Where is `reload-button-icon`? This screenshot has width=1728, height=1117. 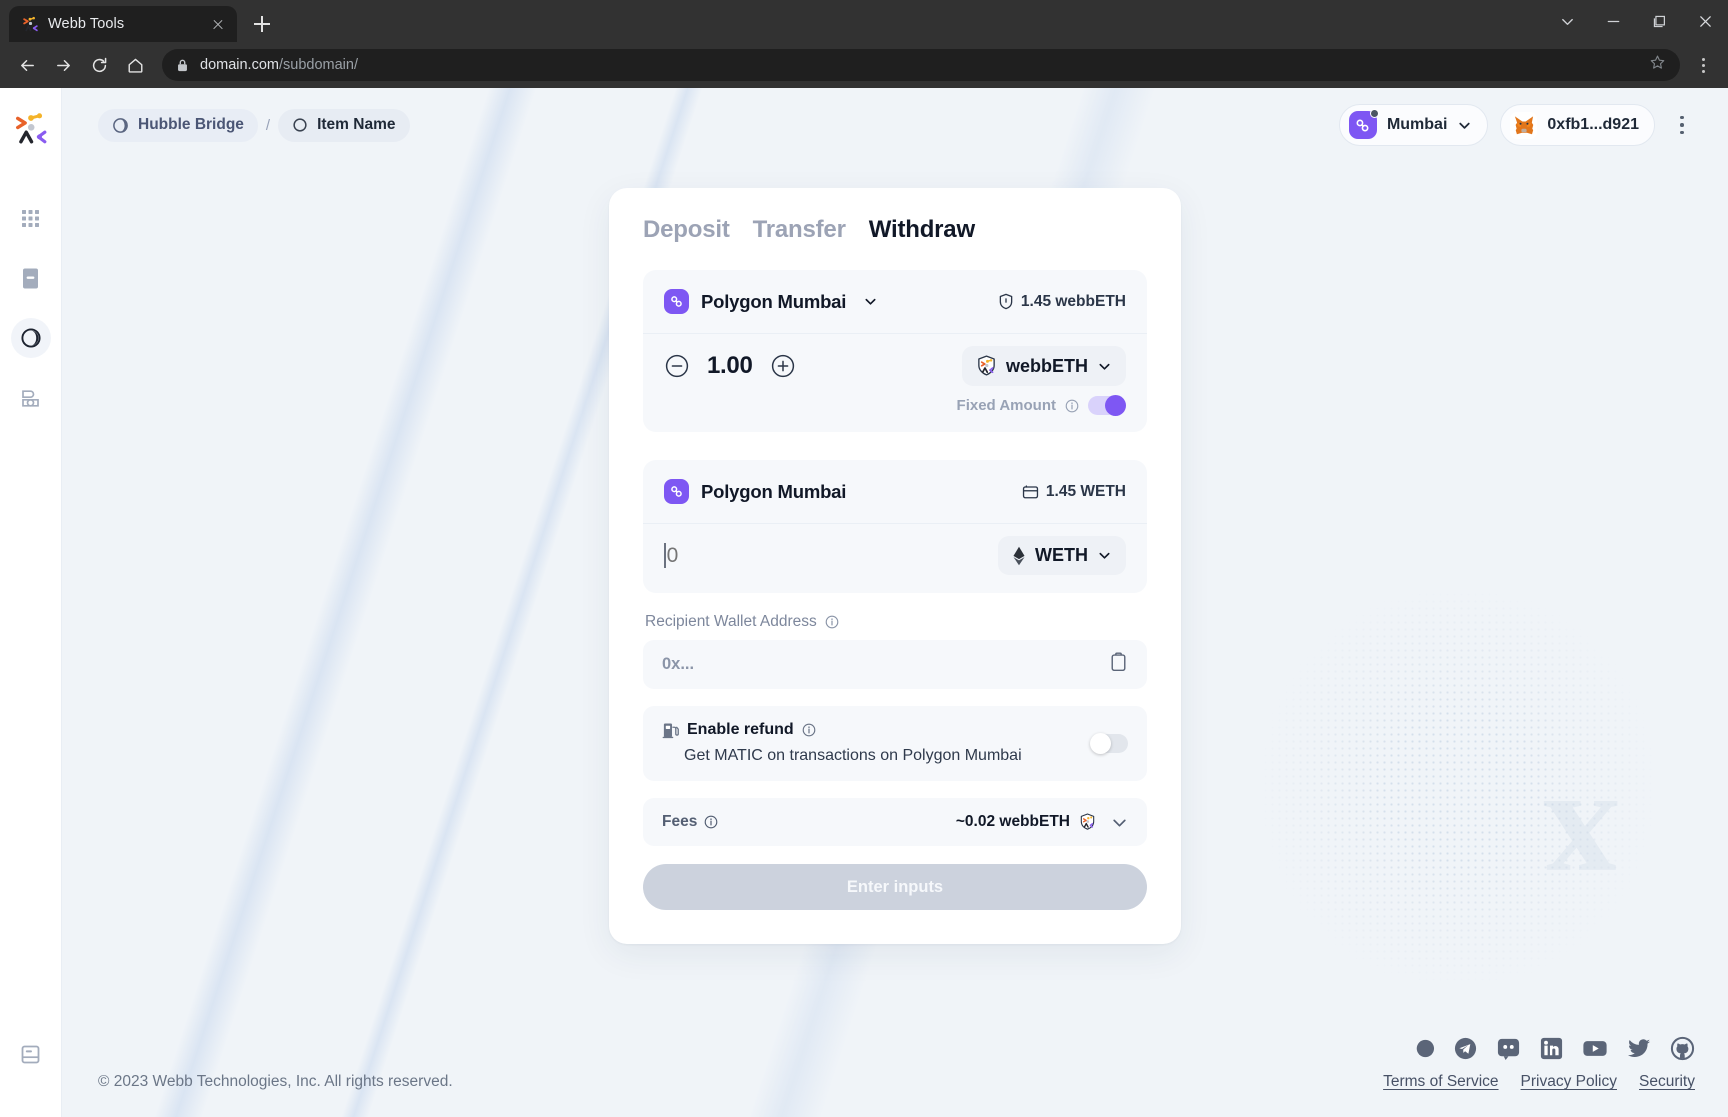 reload-button-icon is located at coordinates (99, 65).